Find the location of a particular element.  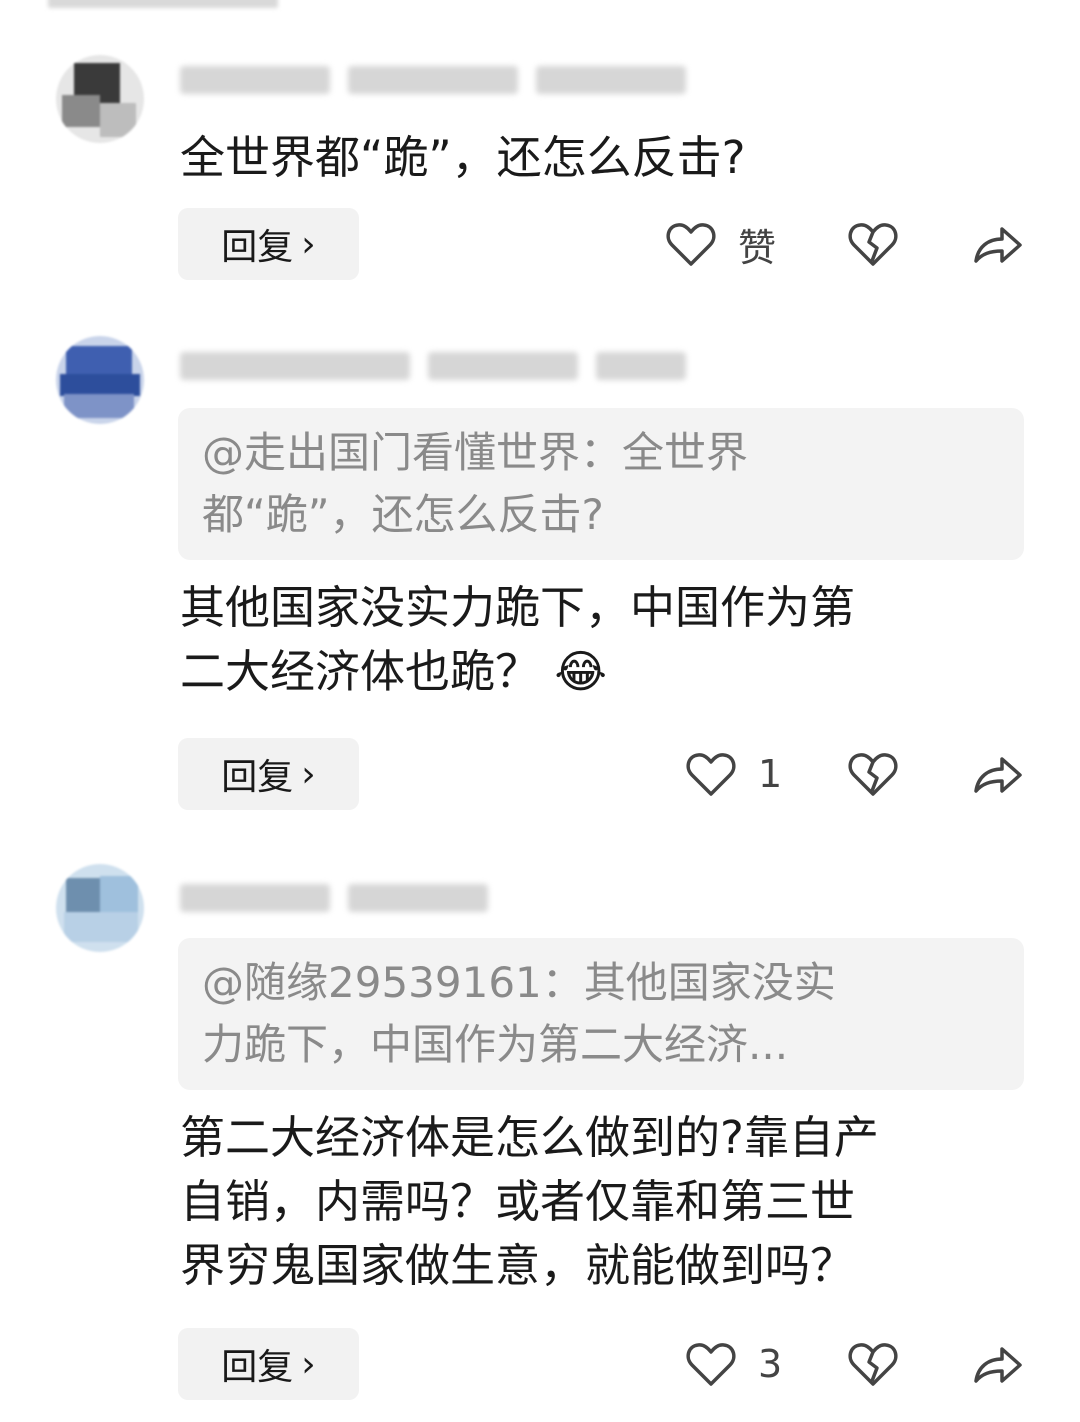

comment-text-content: 其他国家没实力跪下，中国作为第 二大经济体也跪？ is located at coordinates (518, 639).